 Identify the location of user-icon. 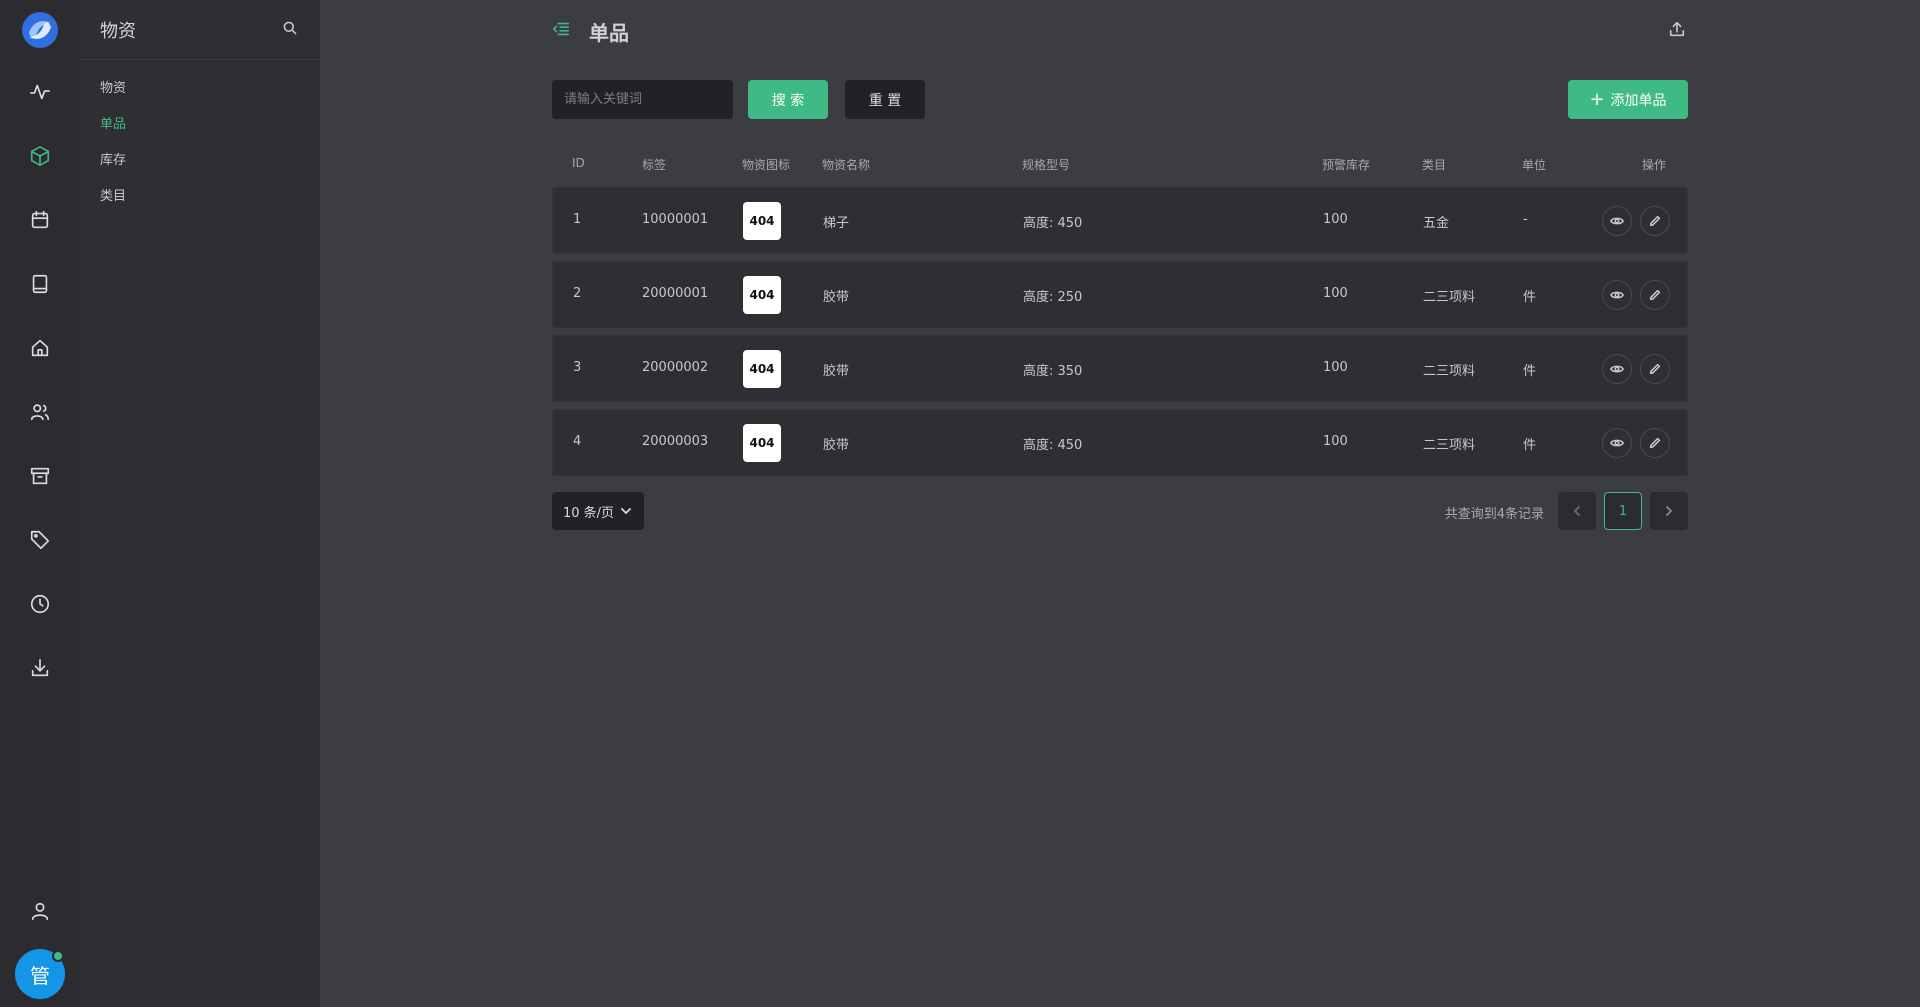
(40, 911).